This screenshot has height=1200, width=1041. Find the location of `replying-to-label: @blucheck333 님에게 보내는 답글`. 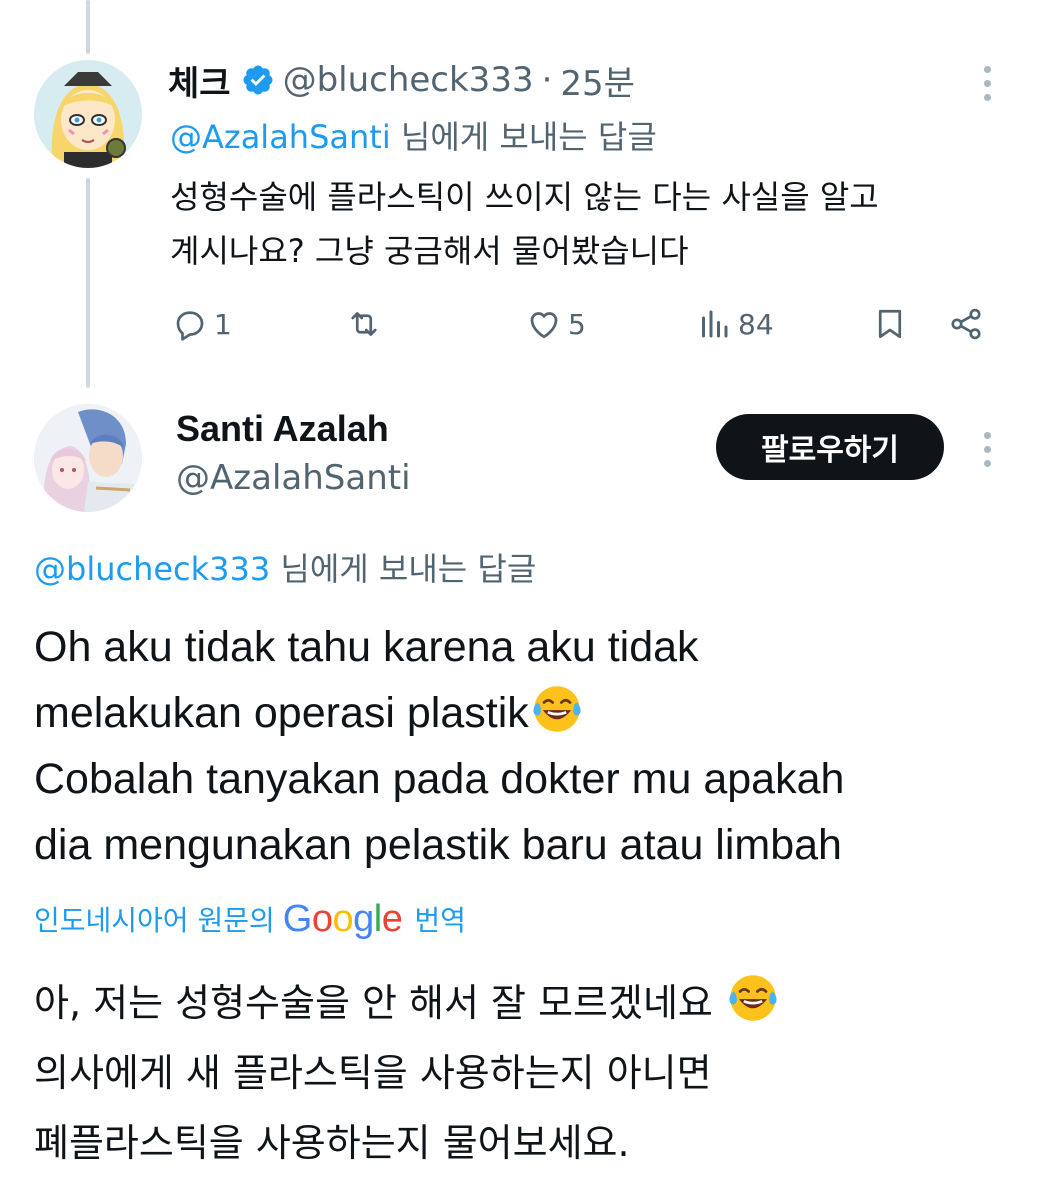

replying-to-label: @blucheck333 님에게 보내는 답글 is located at coordinates (285, 567).